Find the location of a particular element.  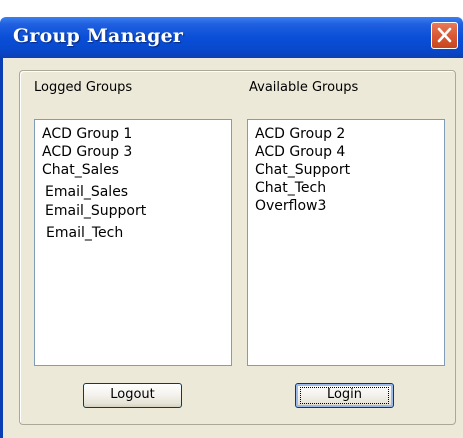

close-button is located at coordinates (444, 35).